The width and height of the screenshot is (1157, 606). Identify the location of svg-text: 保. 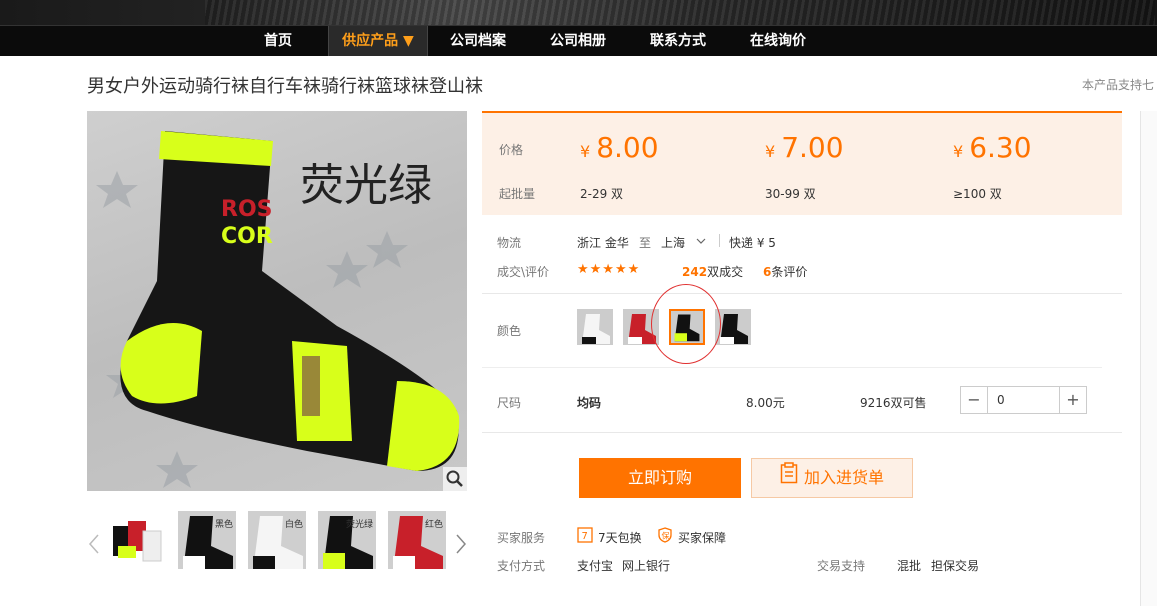
(666, 536).